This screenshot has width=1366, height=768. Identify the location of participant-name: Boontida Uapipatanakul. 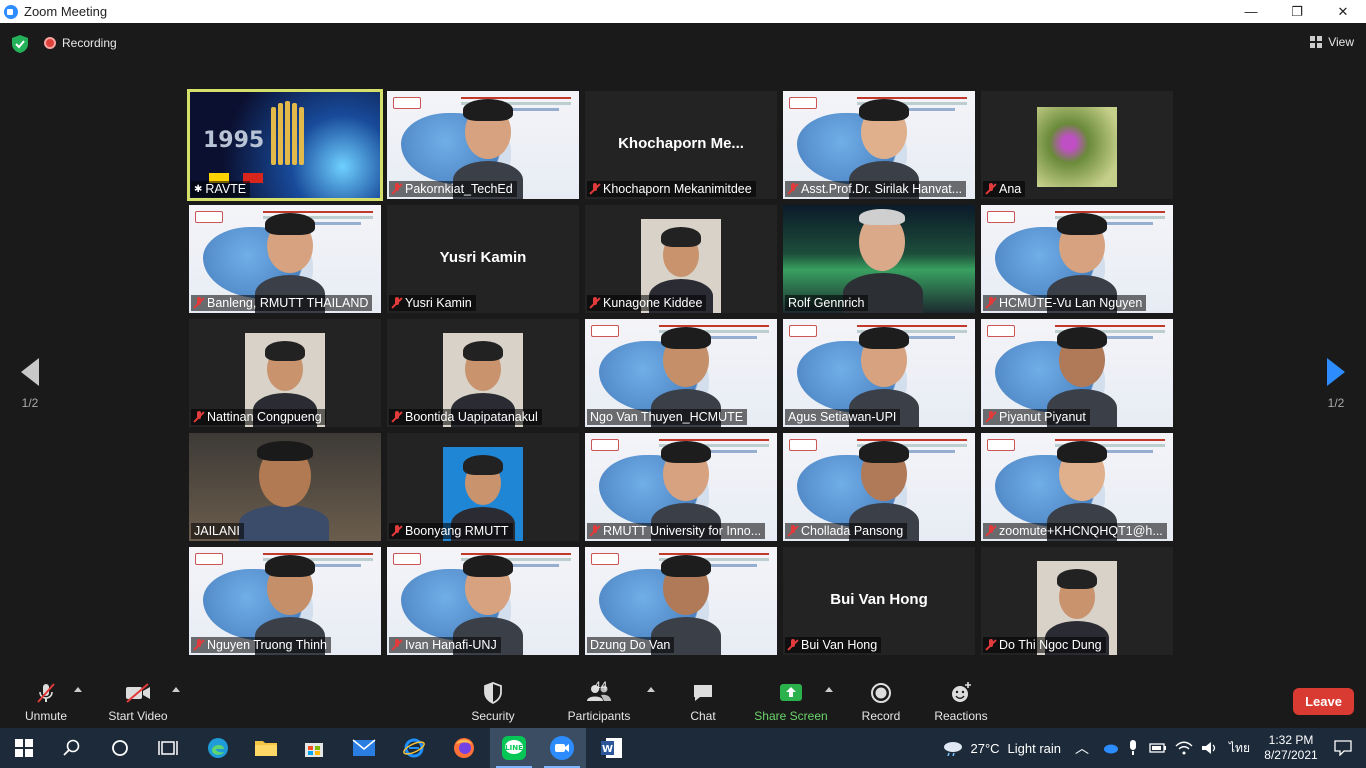
(471, 417).